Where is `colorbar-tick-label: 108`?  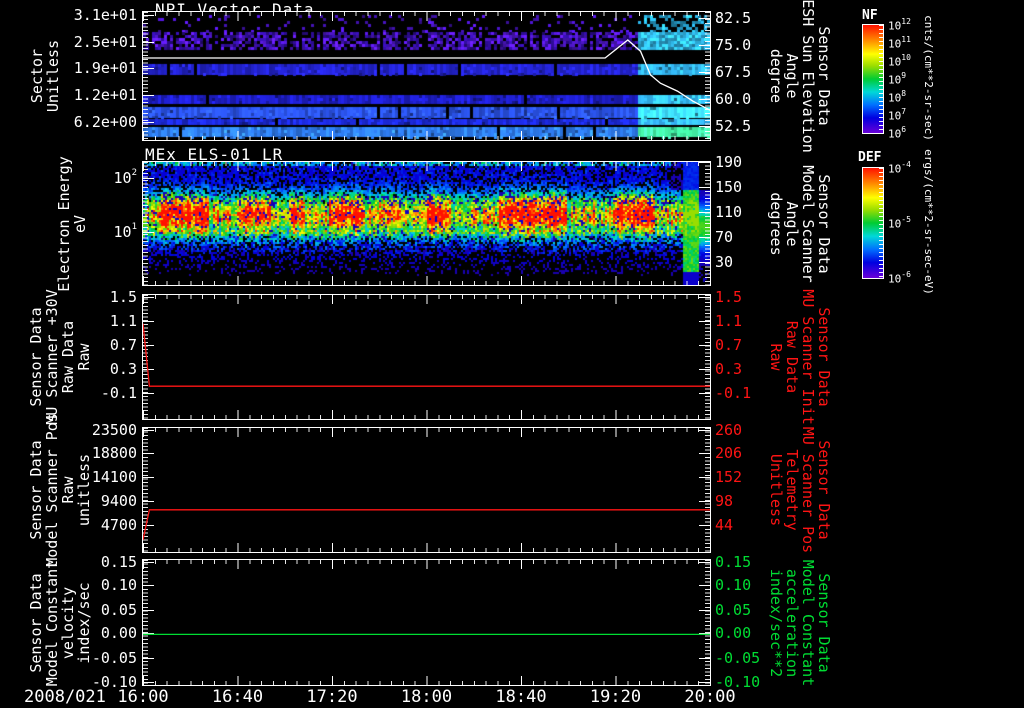
colorbar-tick-label: 108 is located at coordinates (897, 97).